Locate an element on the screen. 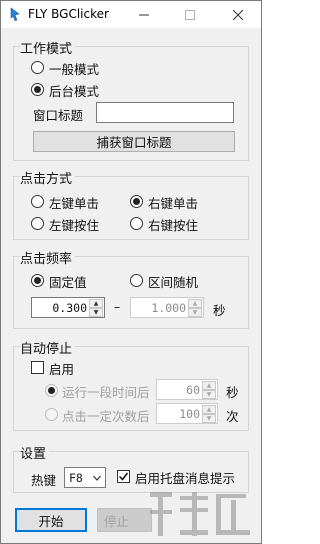 The height and width of the screenshot is (544, 320). radio-left-hold-label: 左键按住 is located at coordinates (74, 225).